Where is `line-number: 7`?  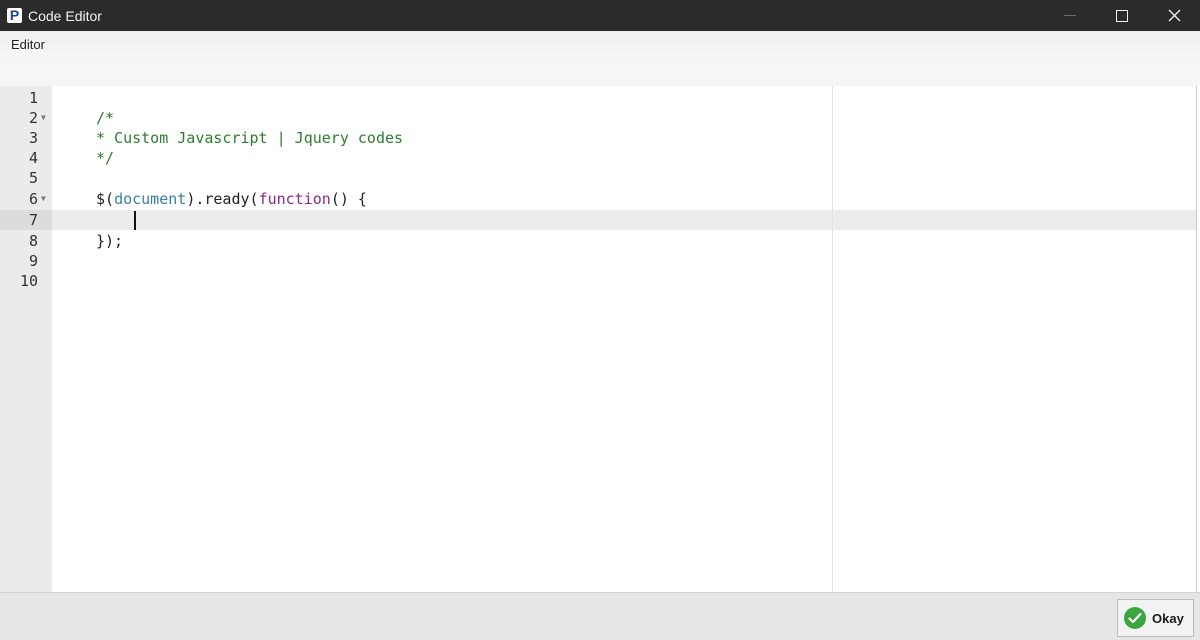 line-number: 7 is located at coordinates (33, 220).